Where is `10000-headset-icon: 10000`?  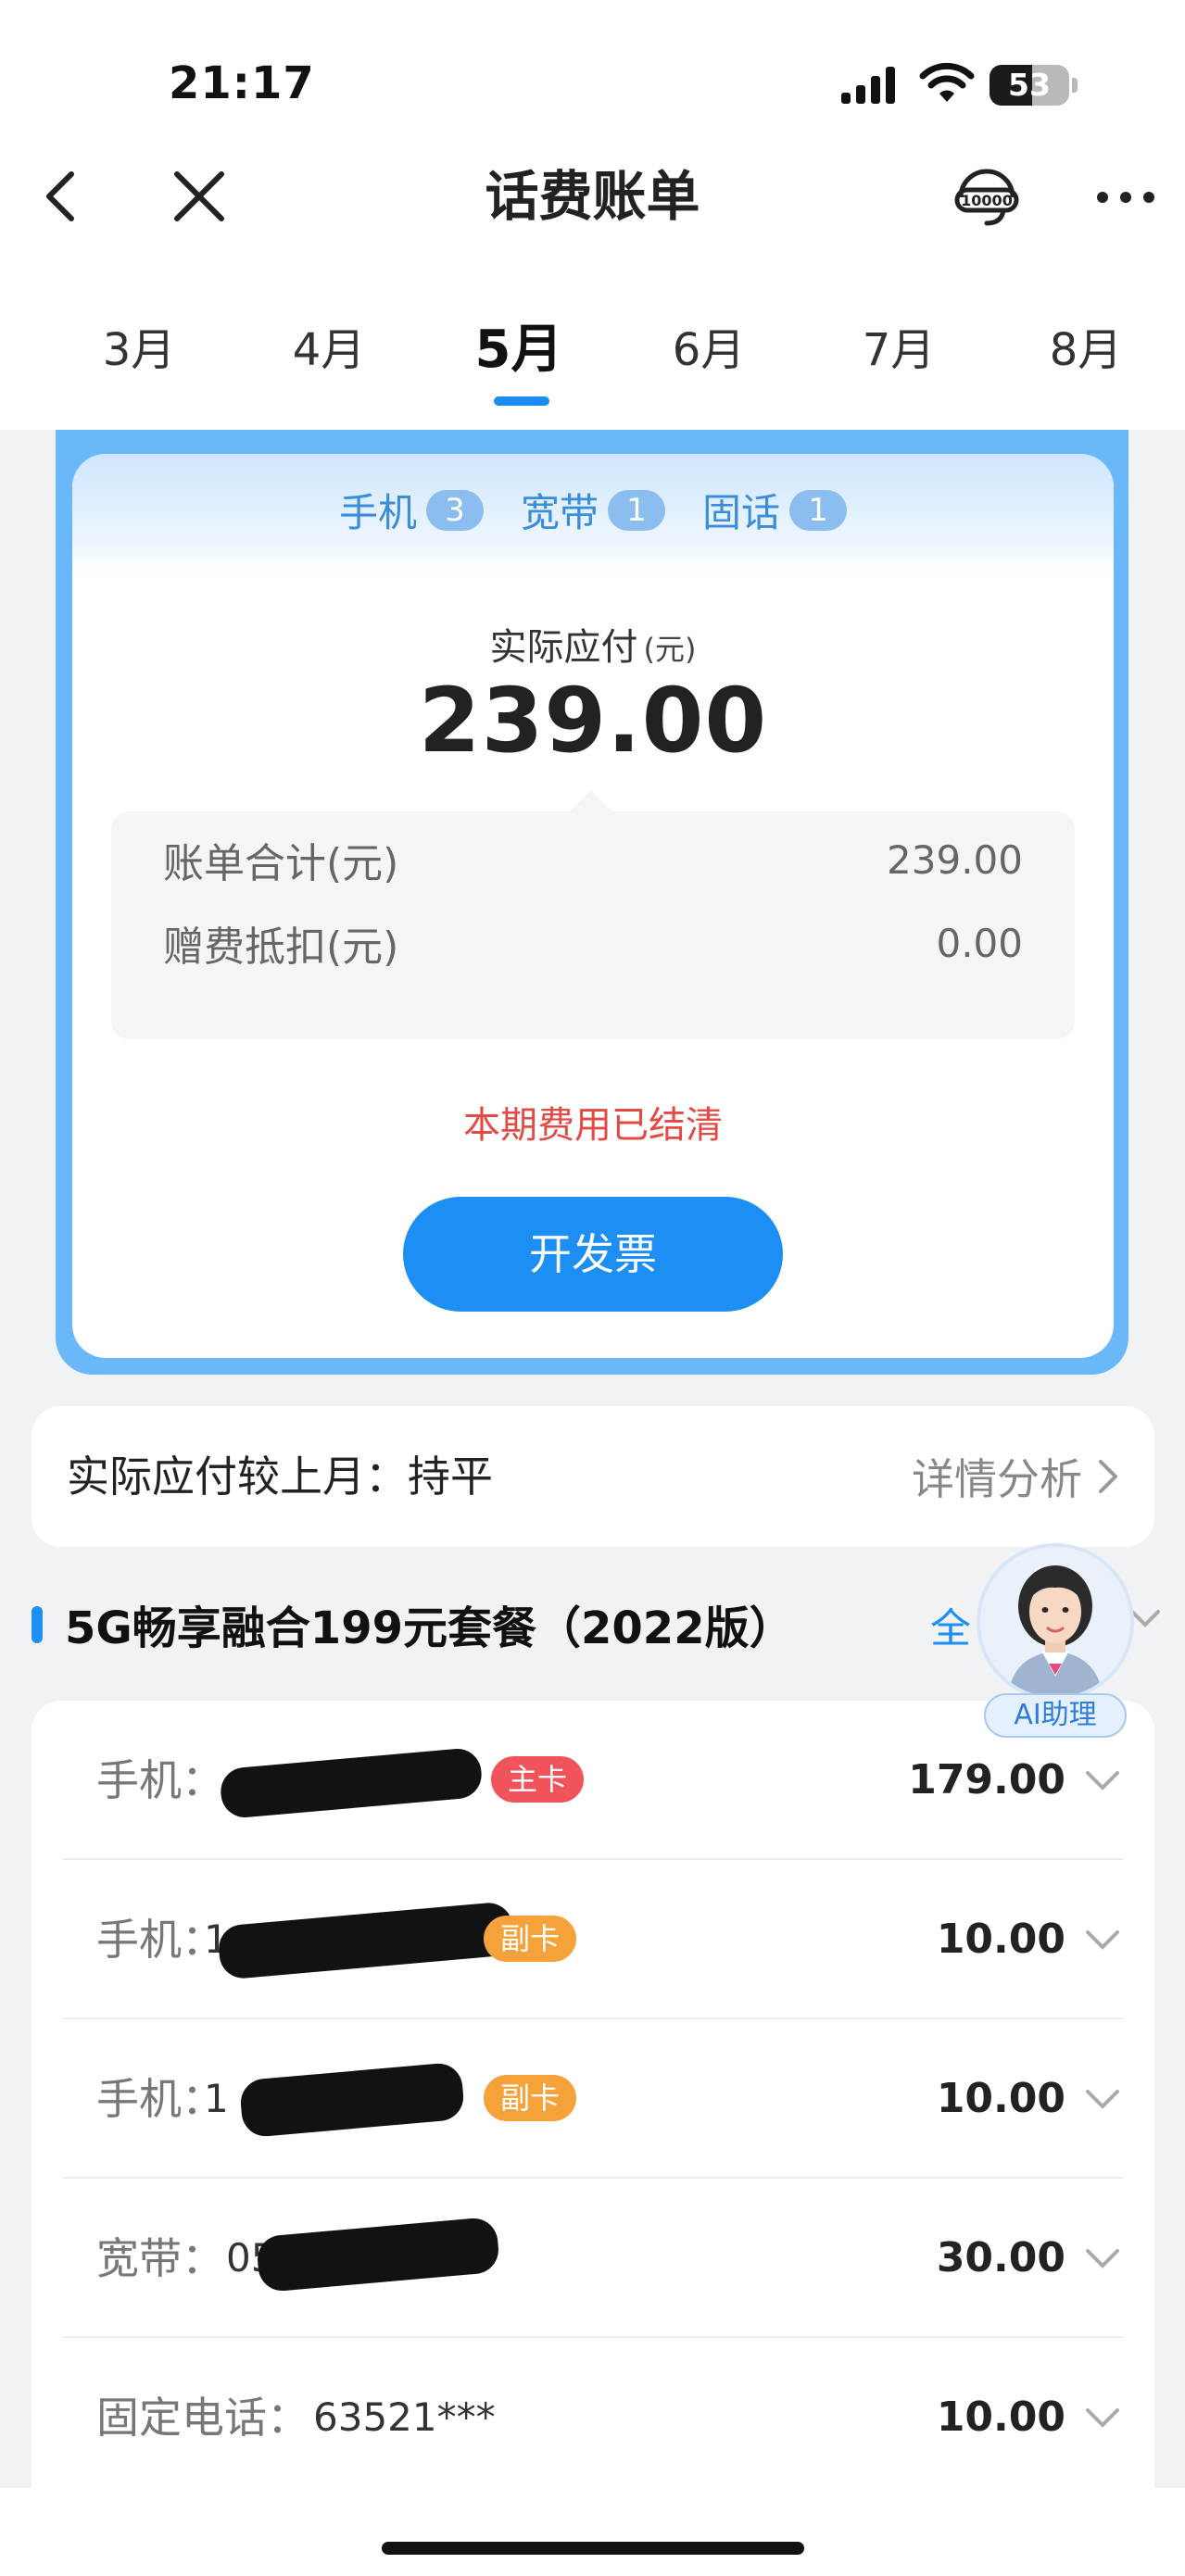
10000-headset-icon: 10000 is located at coordinates (986, 197).